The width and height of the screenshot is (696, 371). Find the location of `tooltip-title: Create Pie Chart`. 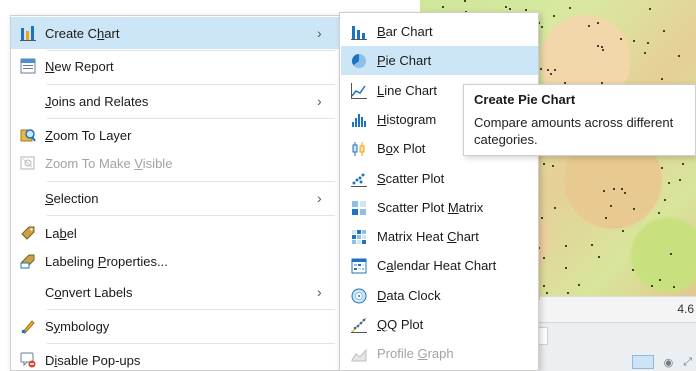

tooltip-title: Create Pie Chart is located at coordinates (525, 99).